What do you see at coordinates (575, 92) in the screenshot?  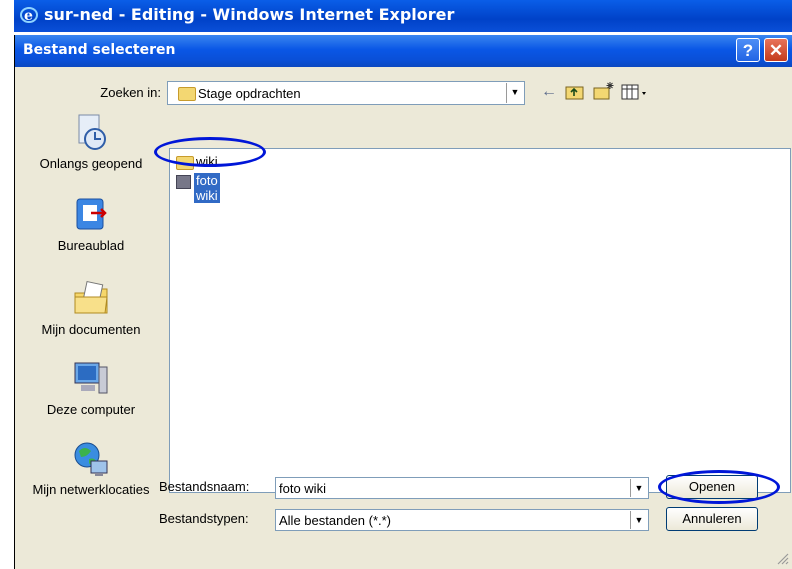 I see `up-folder-icon` at bounding box center [575, 92].